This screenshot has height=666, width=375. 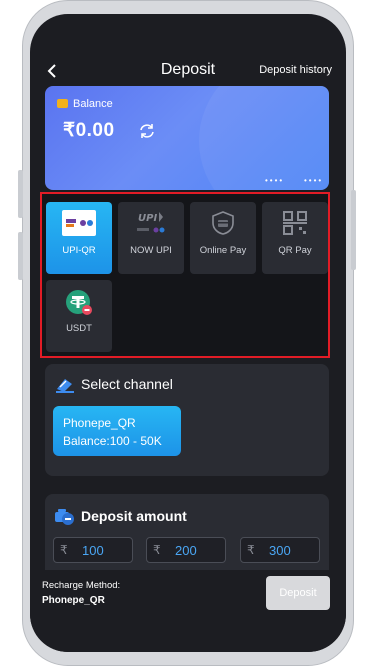 What do you see at coordinates (188, 611) in the screenshot?
I see `footer-bar: Recharge Method: Phonepe_QR Deposit` at bounding box center [188, 611].